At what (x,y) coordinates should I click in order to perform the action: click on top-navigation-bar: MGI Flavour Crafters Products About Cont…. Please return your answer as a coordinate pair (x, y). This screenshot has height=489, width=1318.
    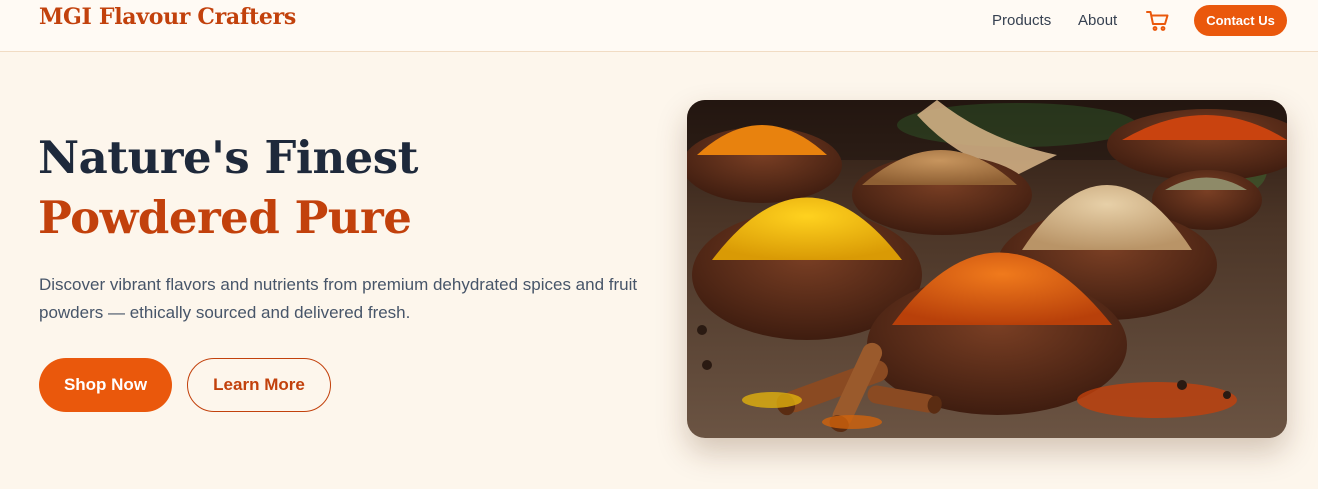
    Looking at the image, I should click on (659, 26).